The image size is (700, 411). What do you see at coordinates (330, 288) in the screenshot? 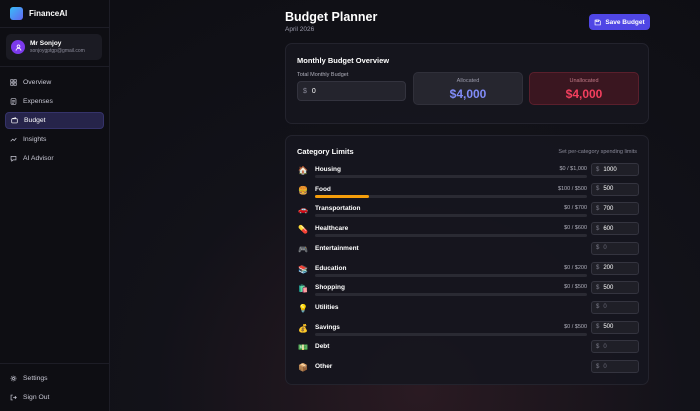
I see `category-name: Shopping` at bounding box center [330, 288].